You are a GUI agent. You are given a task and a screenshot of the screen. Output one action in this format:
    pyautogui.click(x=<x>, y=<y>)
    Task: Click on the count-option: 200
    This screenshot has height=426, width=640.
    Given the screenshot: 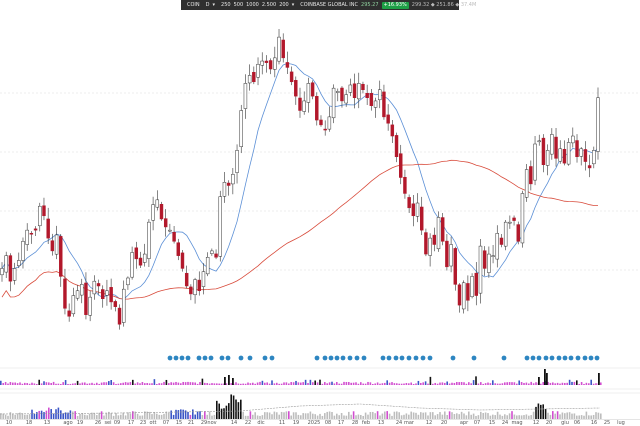 What is the action you would take?
    pyautogui.click(x=284, y=5)
    